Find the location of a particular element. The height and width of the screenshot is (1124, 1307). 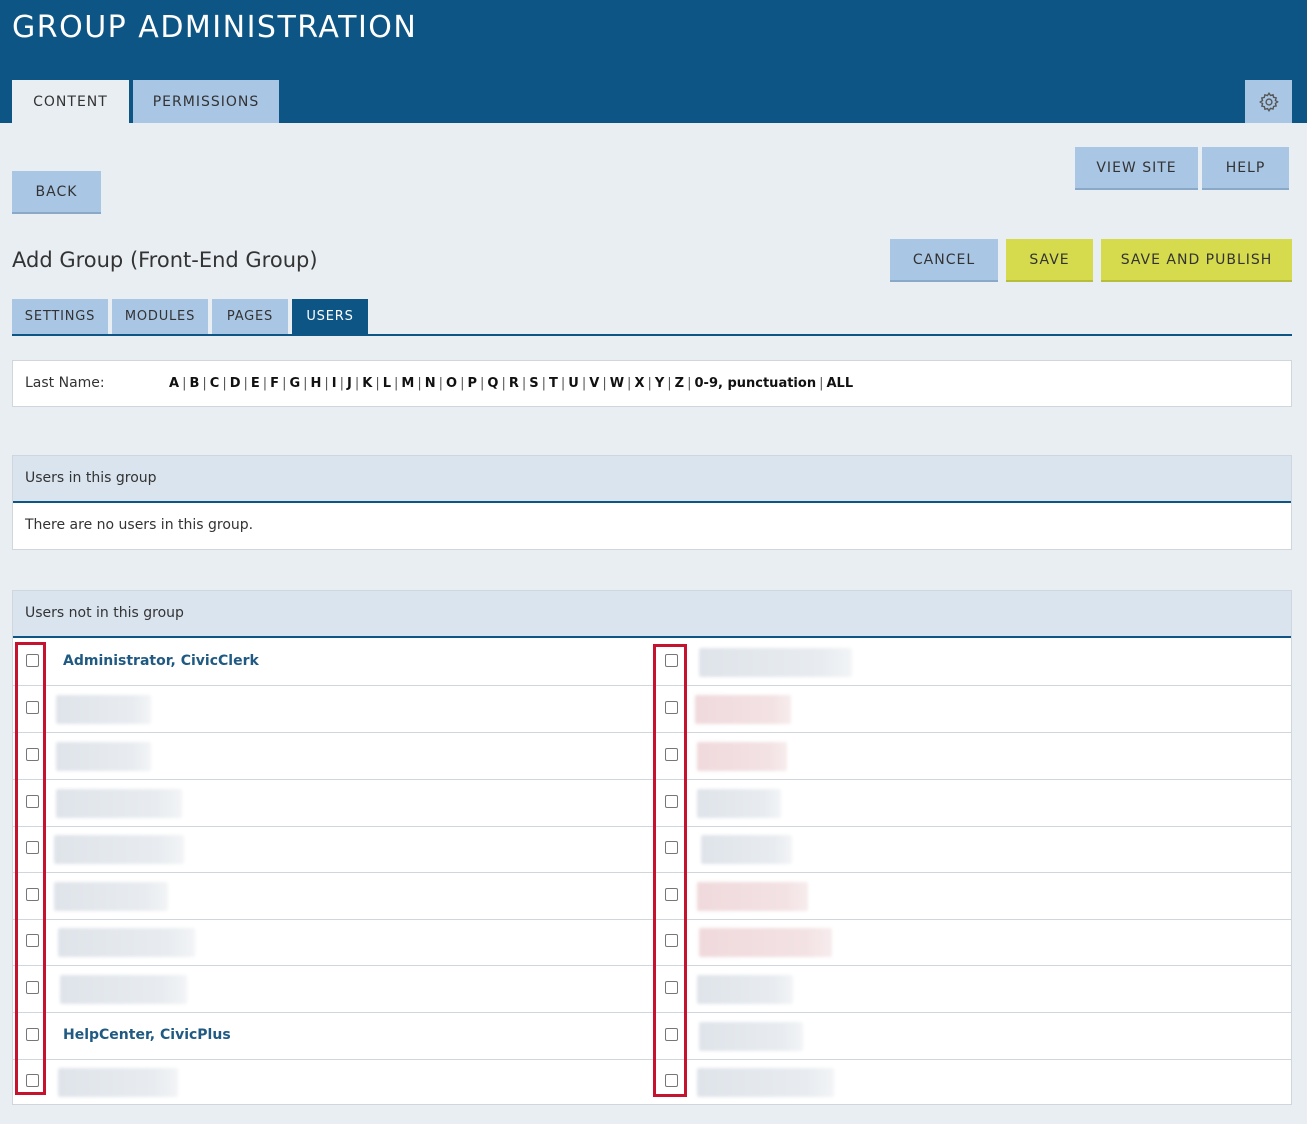

letter-link: K is located at coordinates (367, 383).